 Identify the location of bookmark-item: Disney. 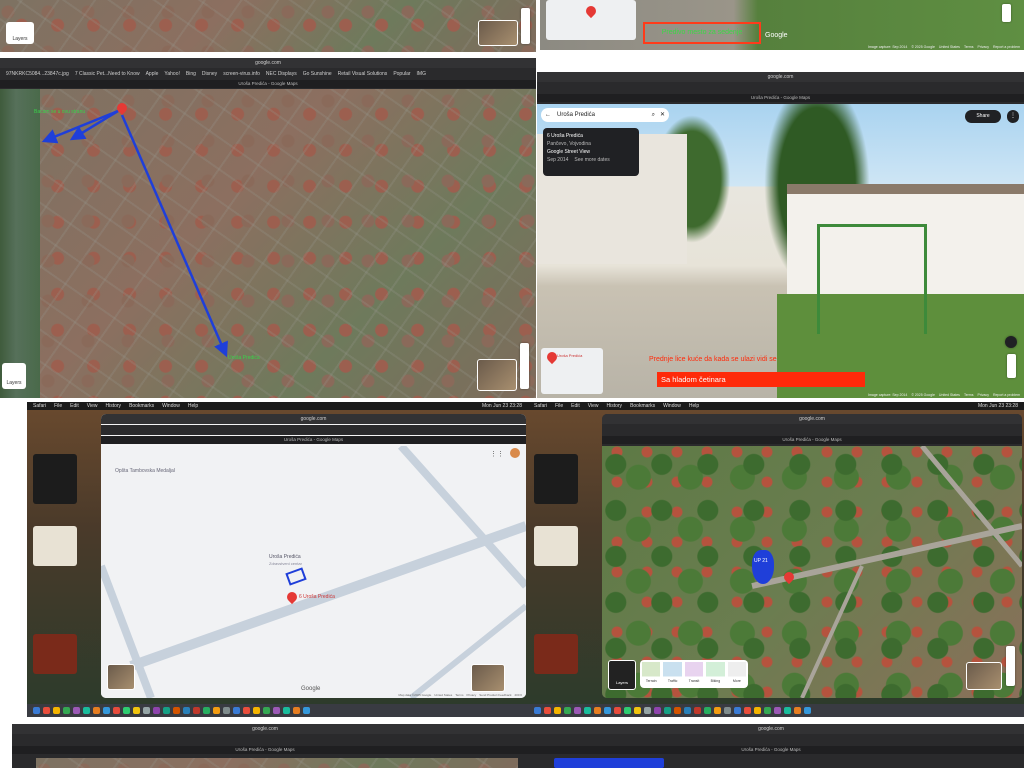
(209, 74).